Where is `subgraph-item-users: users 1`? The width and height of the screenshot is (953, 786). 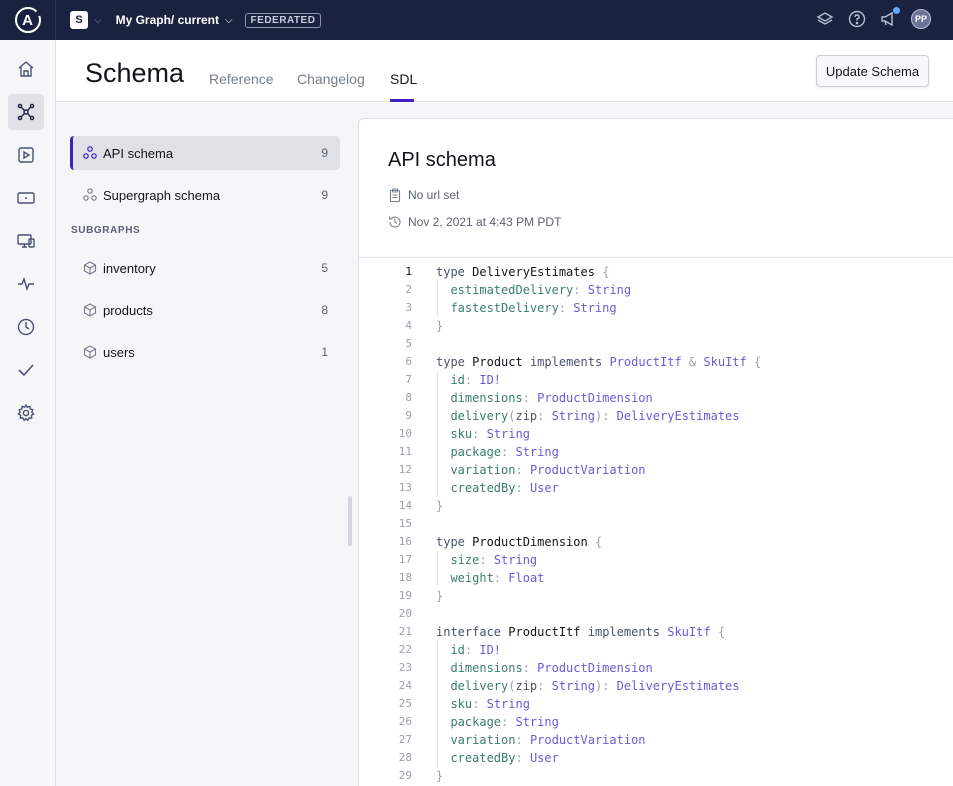 subgraph-item-users: users 1 is located at coordinates (205, 352).